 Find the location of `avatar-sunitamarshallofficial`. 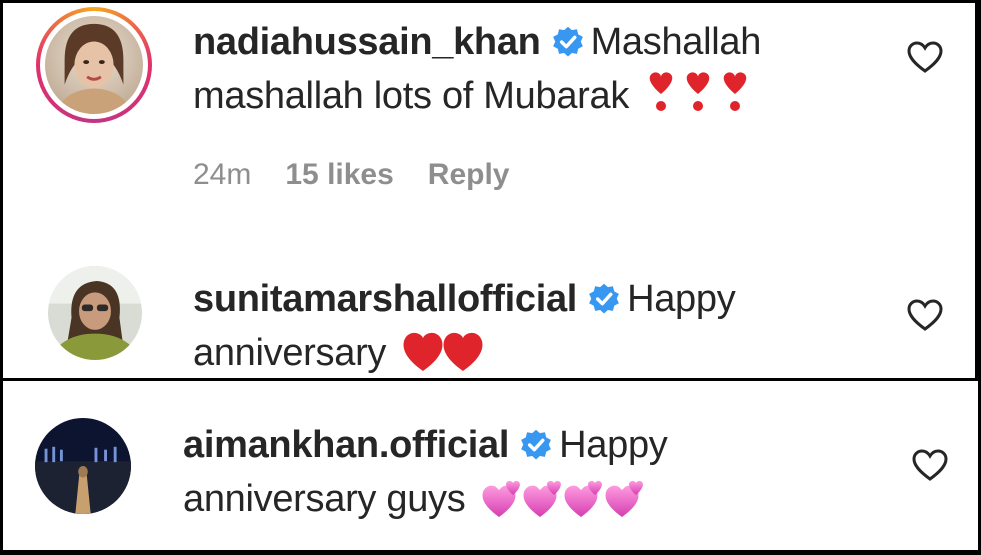

avatar-sunitamarshallofficial is located at coordinates (95, 313).